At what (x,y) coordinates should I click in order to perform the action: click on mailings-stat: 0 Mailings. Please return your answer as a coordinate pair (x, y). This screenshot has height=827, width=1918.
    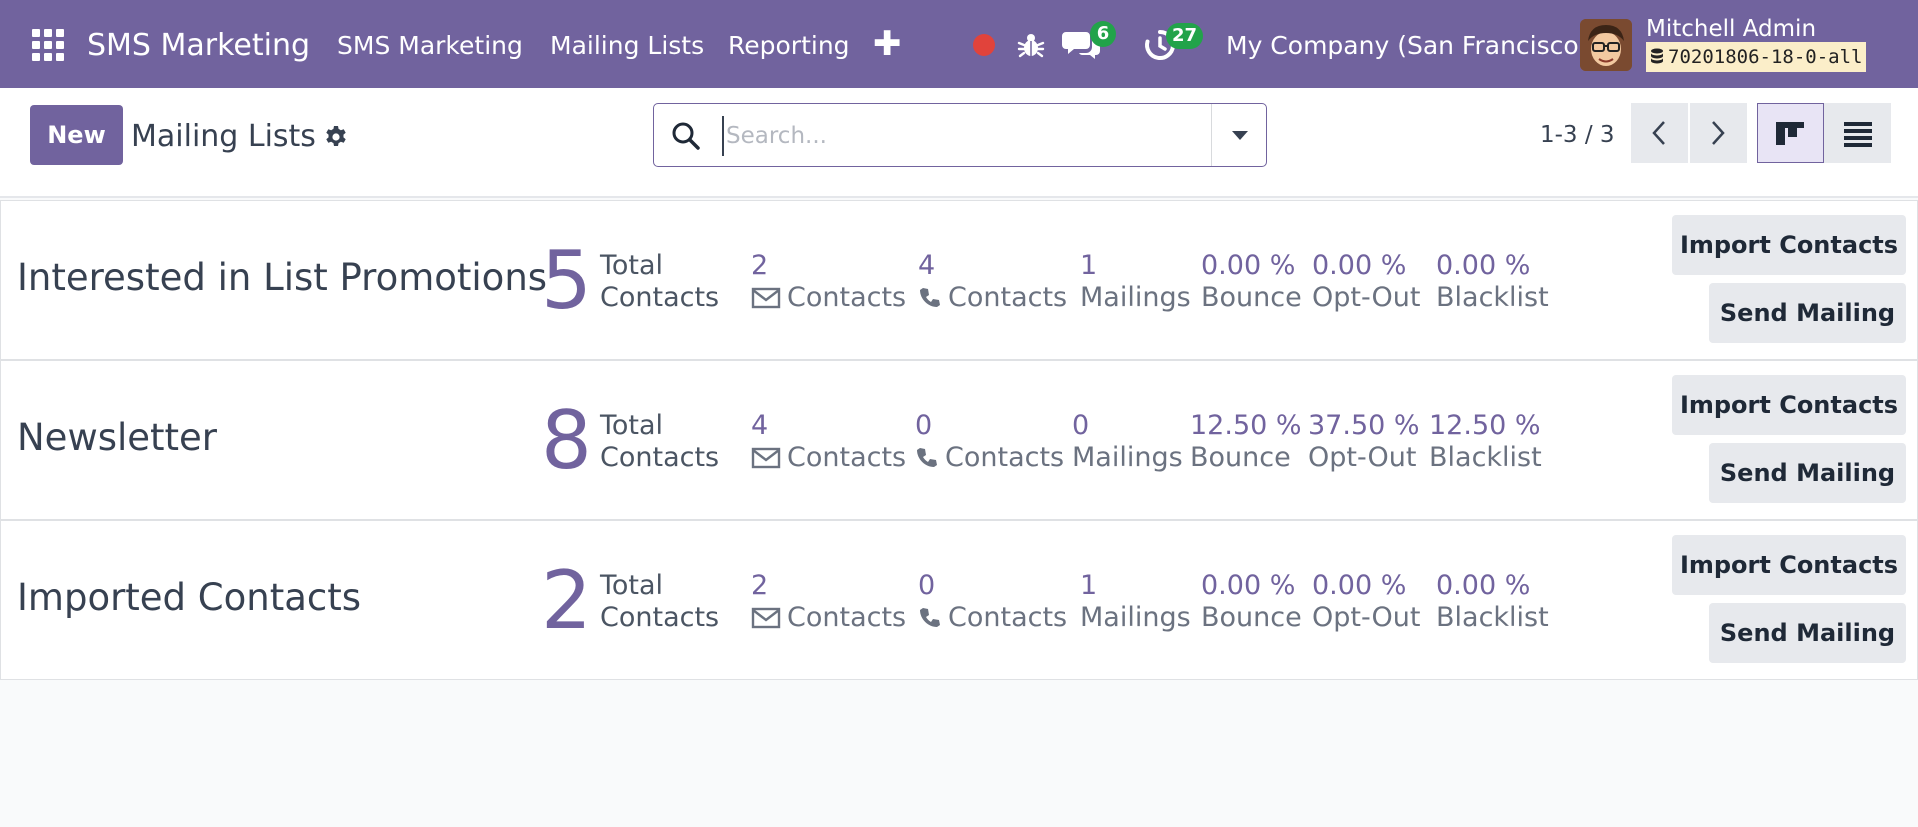
    Looking at the image, I should click on (1127, 442).